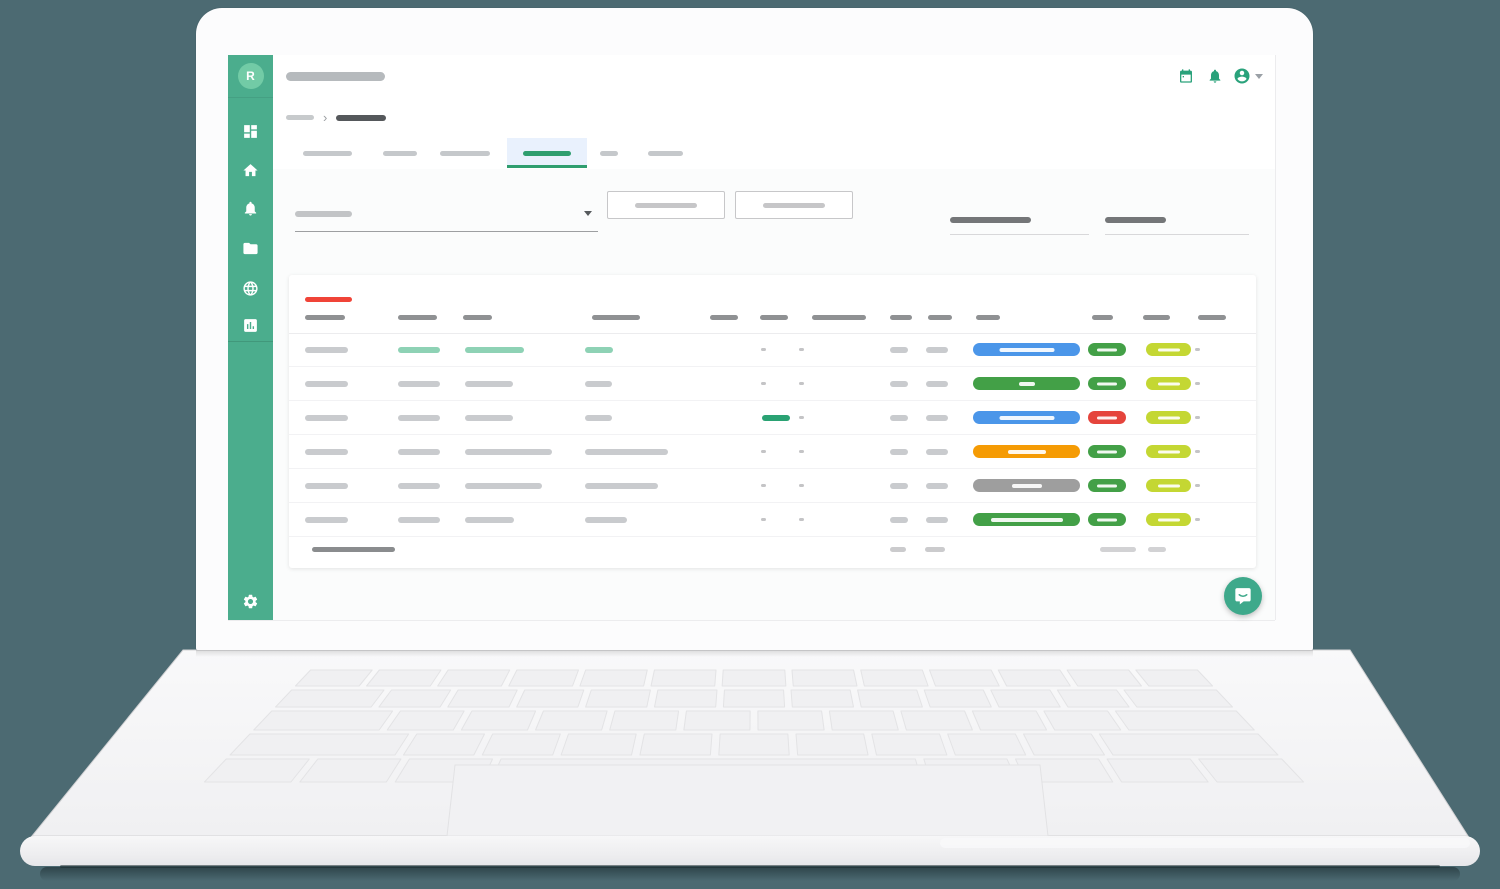  What do you see at coordinates (335, 76) in the screenshot?
I see `page-title-skeleton` at bounding box center [335, 76].